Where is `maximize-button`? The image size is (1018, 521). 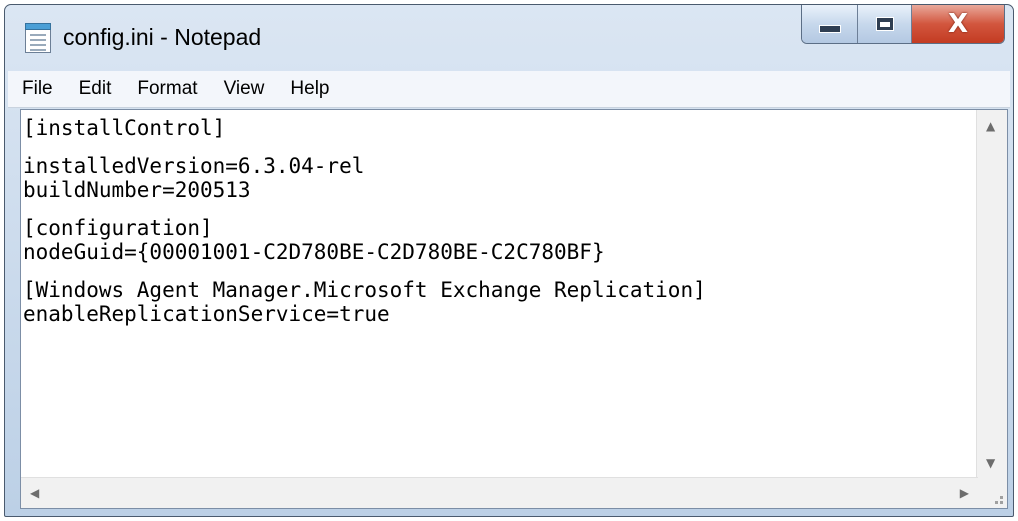 maximize-button is located at coordinates (885, 24).